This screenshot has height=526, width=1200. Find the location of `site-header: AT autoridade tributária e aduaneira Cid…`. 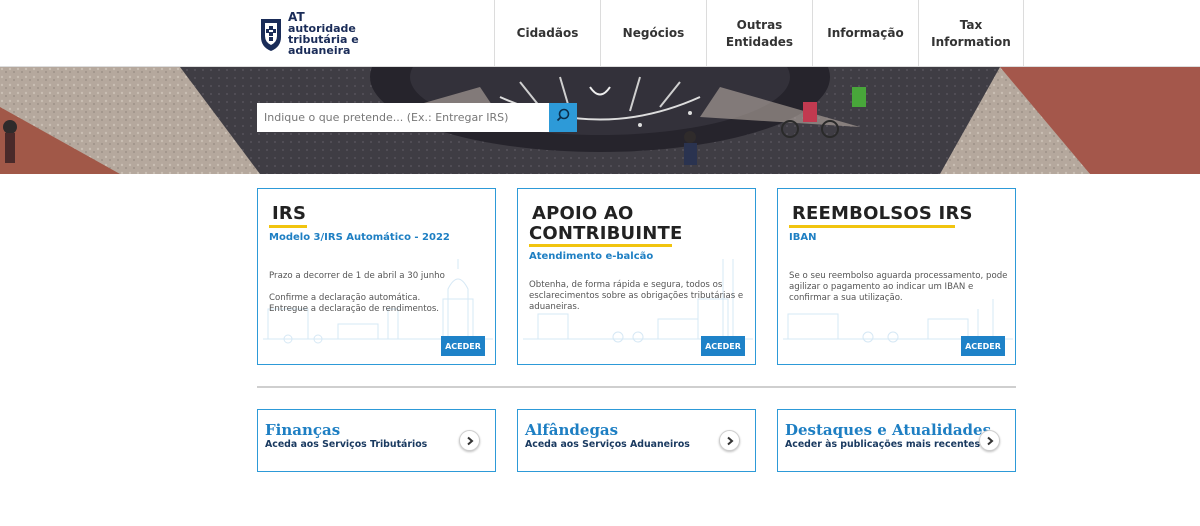

site-header: AT autoridade tributária e aduaneira Cid… is located at coordinates (600, 33).